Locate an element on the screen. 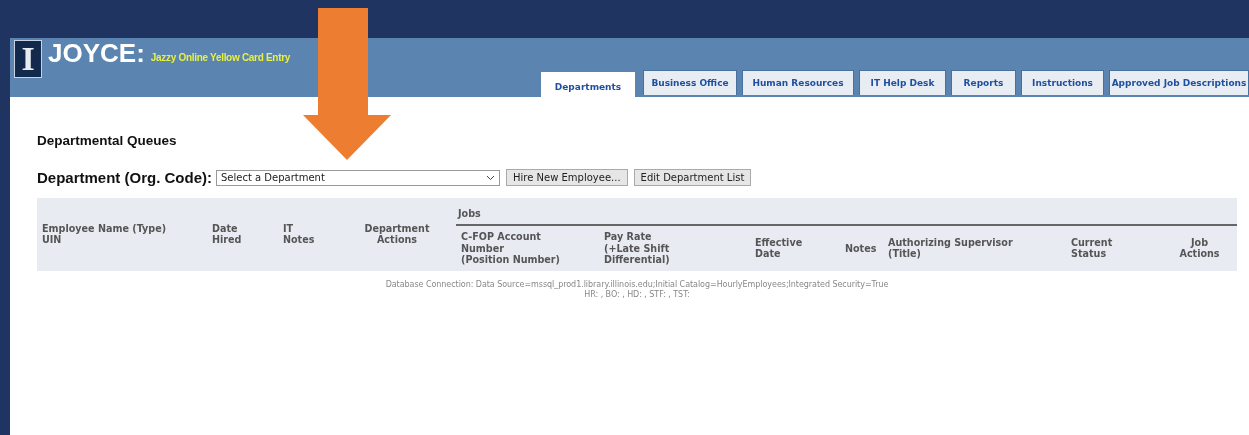  action-button: Edit Department List is located at coordinates (692, 177).